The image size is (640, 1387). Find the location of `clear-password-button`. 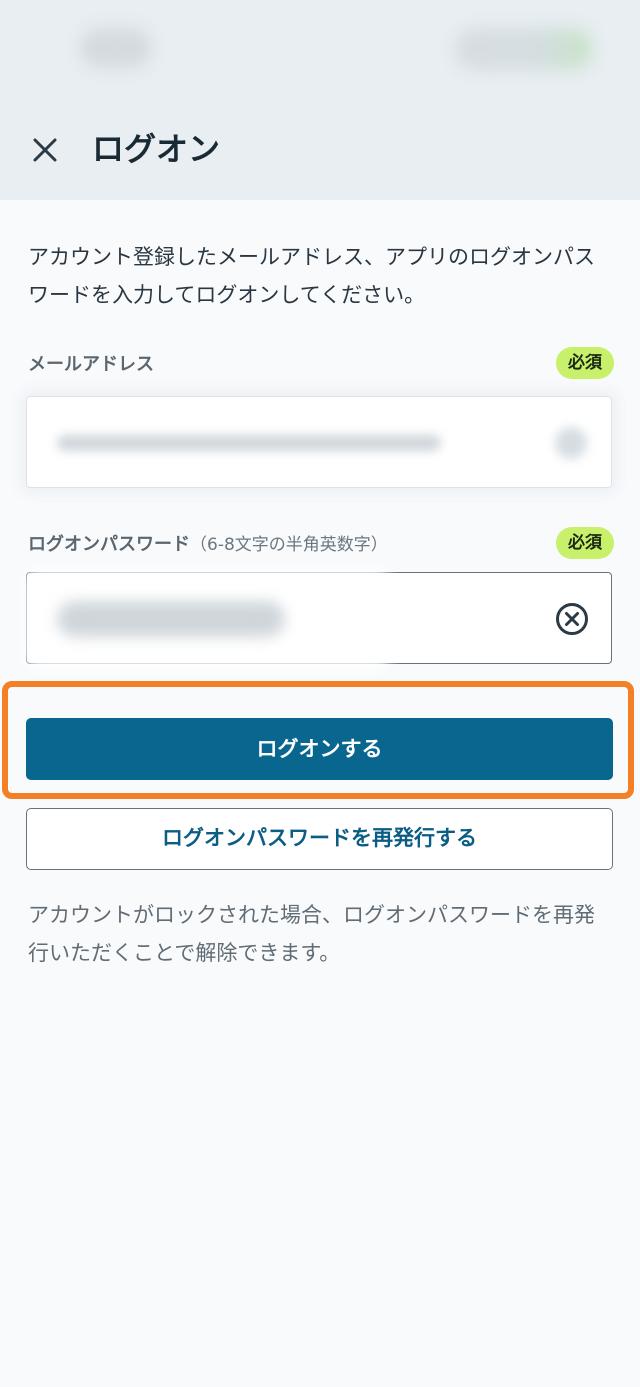

clear-password-button is located at coordinates (572, 619).